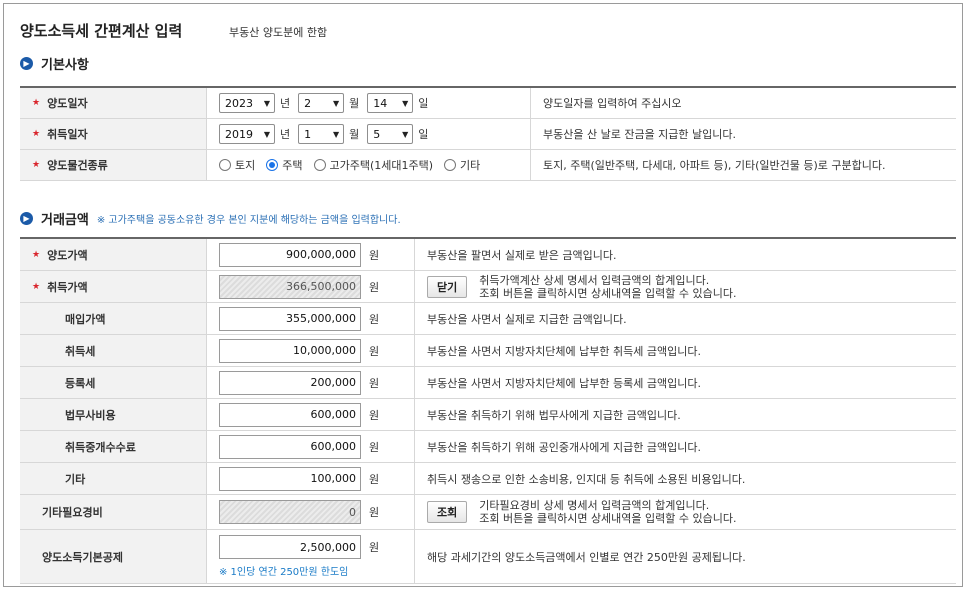  Describe the element at coordinates (245, 165) in the screenshot. I see `radio-label: 토지` at that location.